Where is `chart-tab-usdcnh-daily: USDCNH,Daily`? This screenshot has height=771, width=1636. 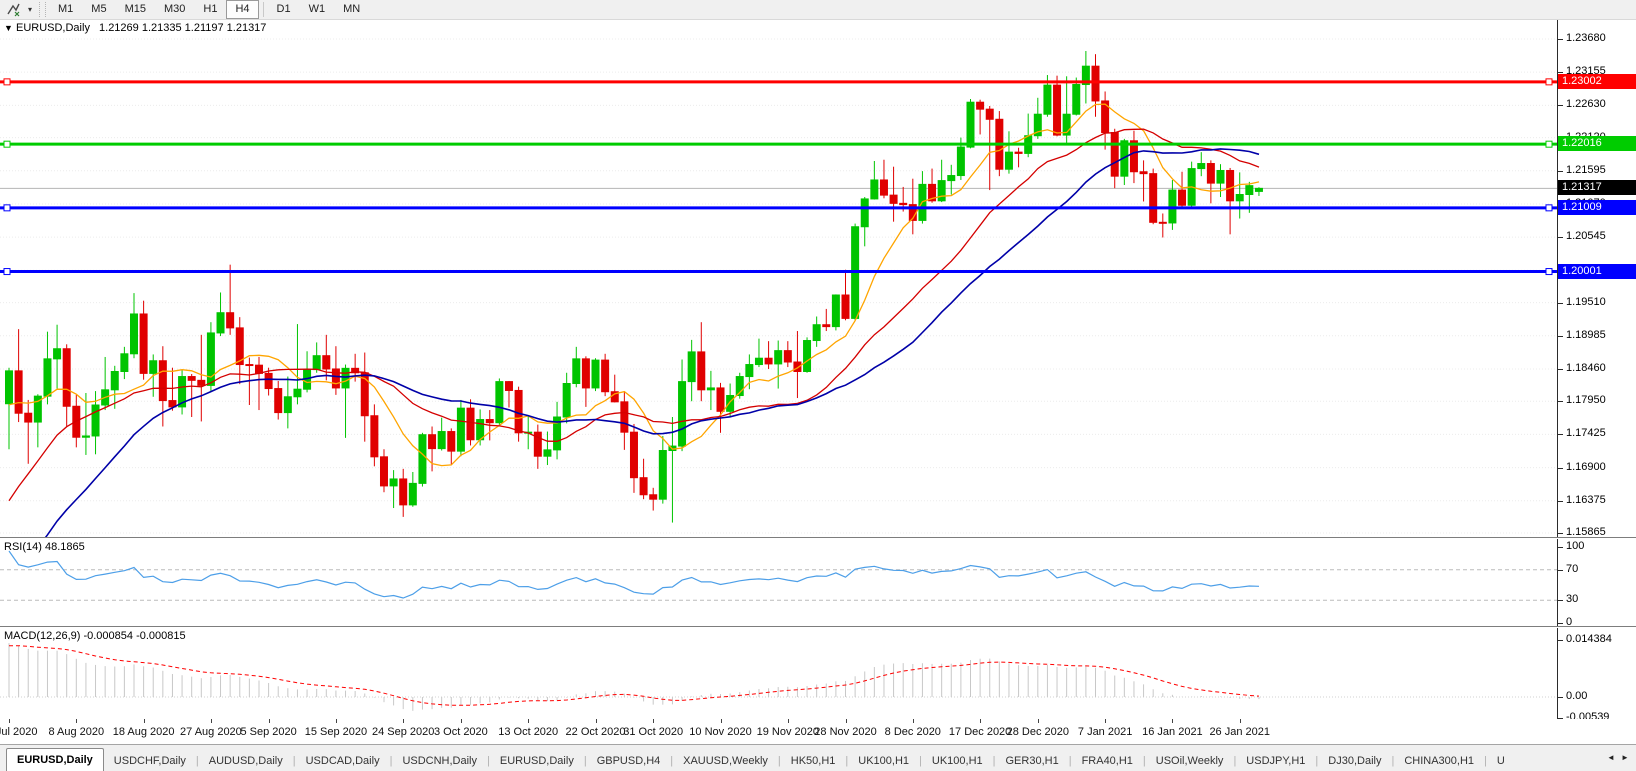 chart-tab-usdcnh-daily: USDCNH,Daily is located at coordinates (439, 761).